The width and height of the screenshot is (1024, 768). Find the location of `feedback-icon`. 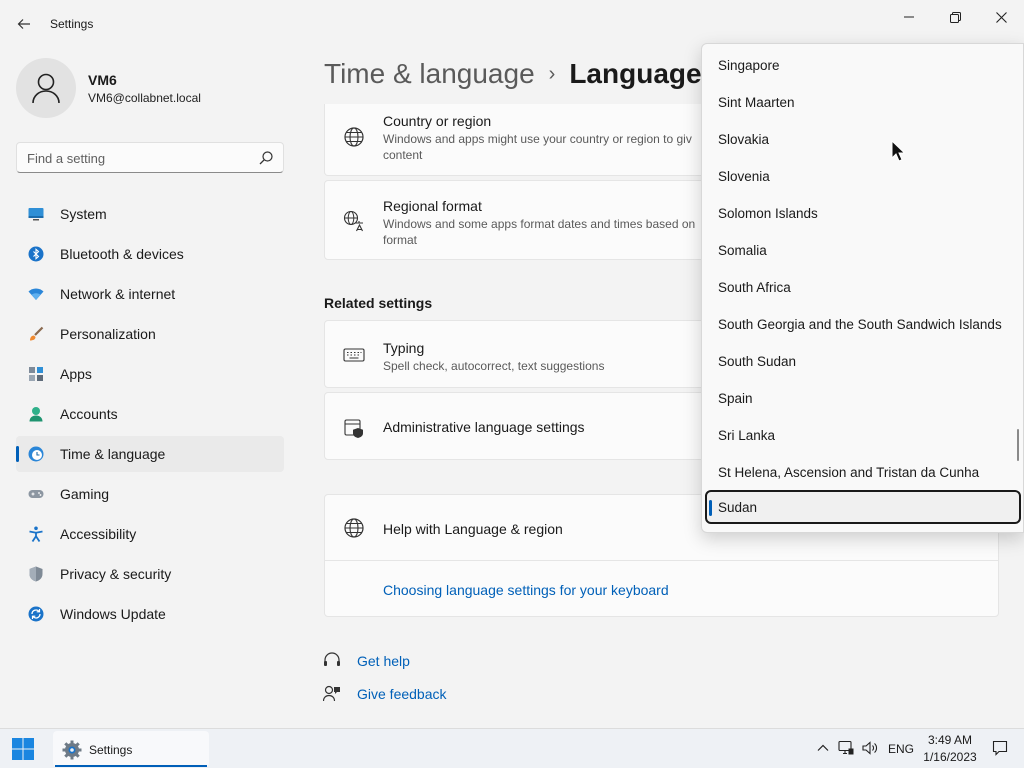

feedback-icon is located at coordinates (331, 693).